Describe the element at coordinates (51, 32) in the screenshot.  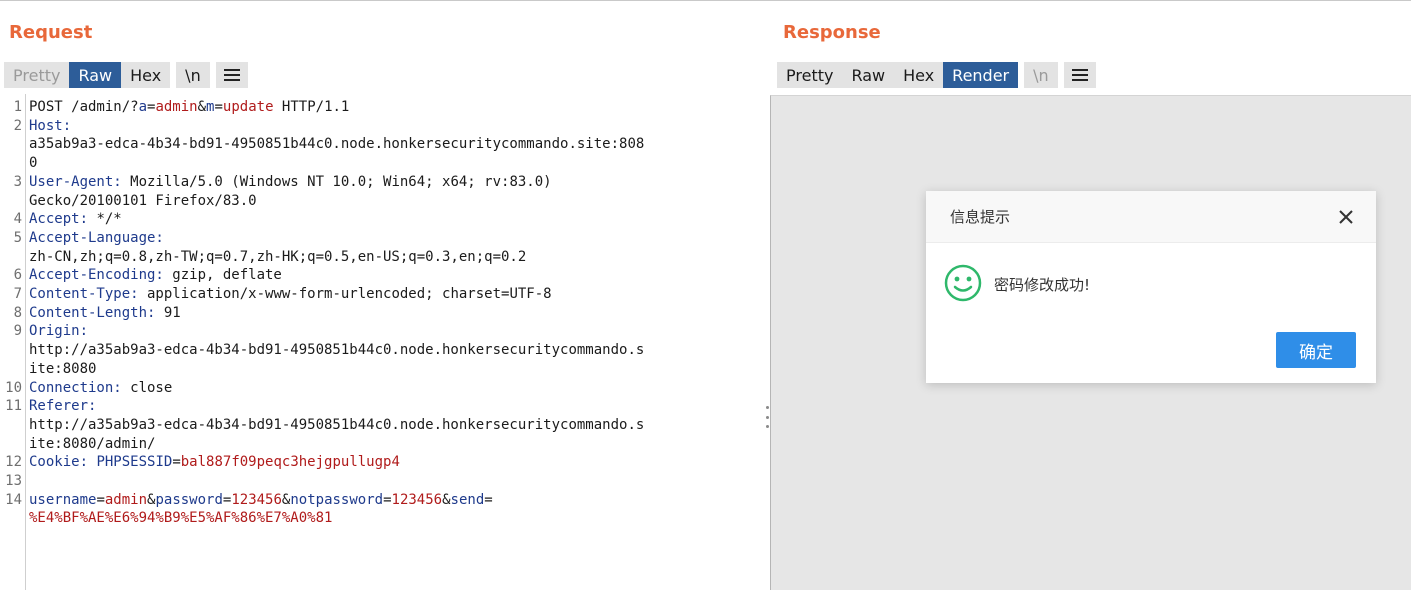
I see `request-title: Request` at that location.